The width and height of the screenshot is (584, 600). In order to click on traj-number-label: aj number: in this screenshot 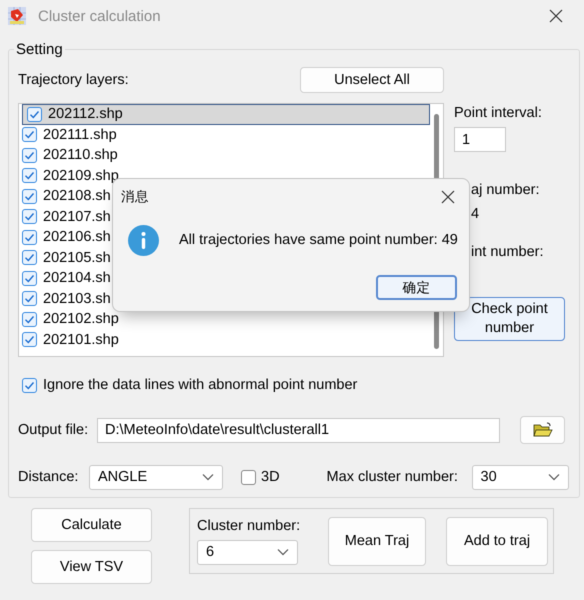, I will do `click(506, 190)`.